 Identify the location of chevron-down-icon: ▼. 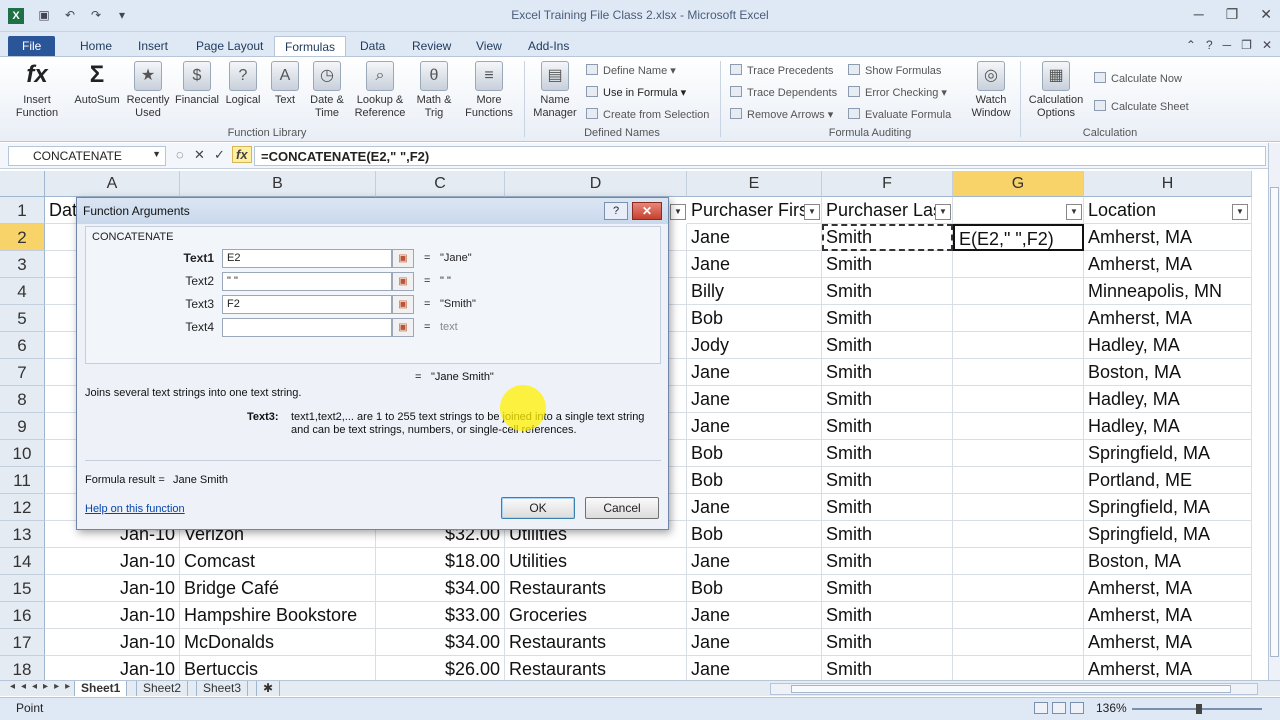
(156, 154).